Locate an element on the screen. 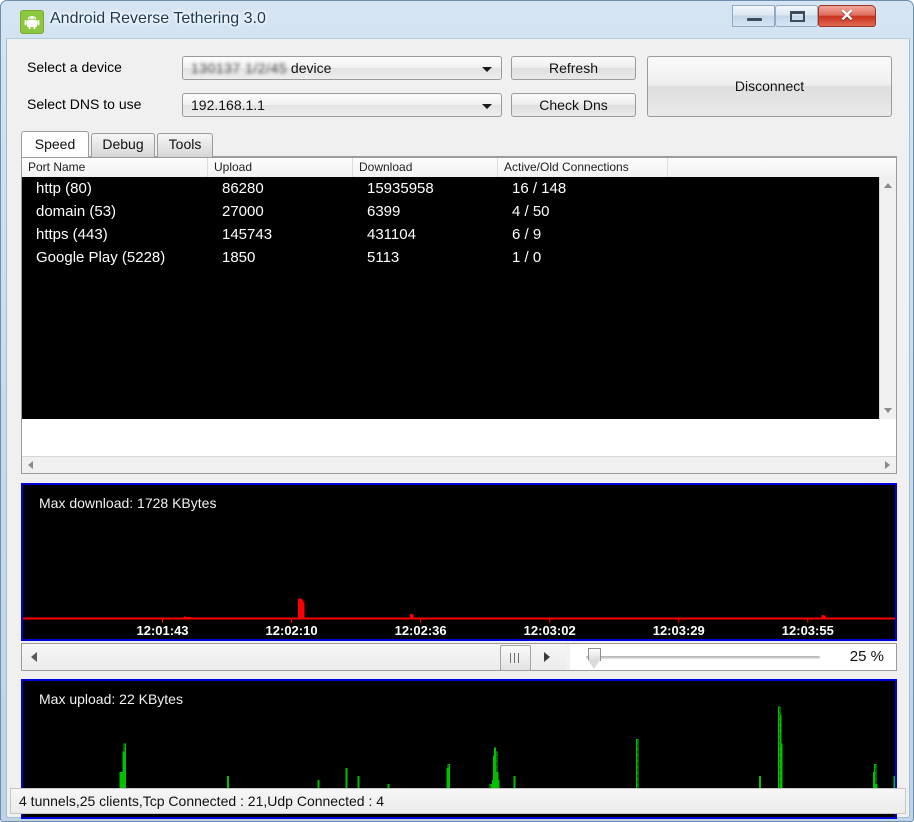  table-cell: 431104 is located at coordinates (391, 234).